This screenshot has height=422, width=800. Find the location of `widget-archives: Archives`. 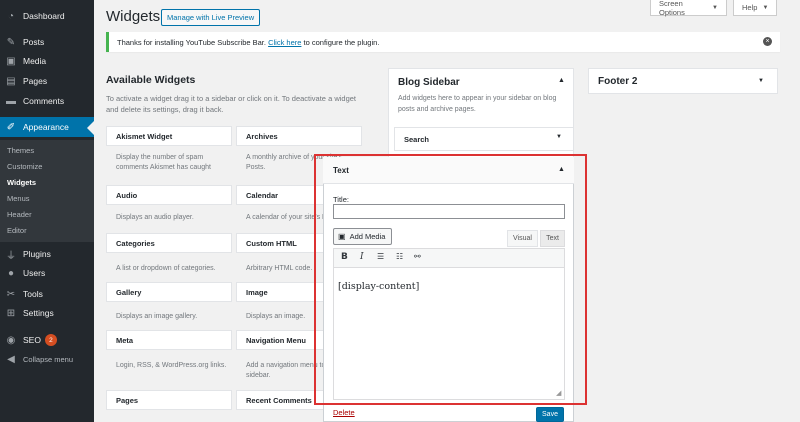

widget-archives: Archives is located at coordinates (299, 136).